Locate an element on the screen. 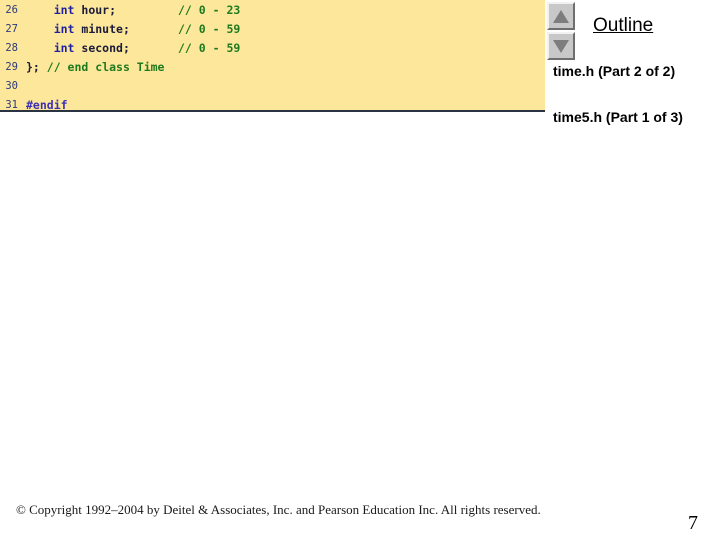 Image resolution: width=720 pixels, height=540 pixels. code-line: 31 #endif is located at coordinates (272, 103).